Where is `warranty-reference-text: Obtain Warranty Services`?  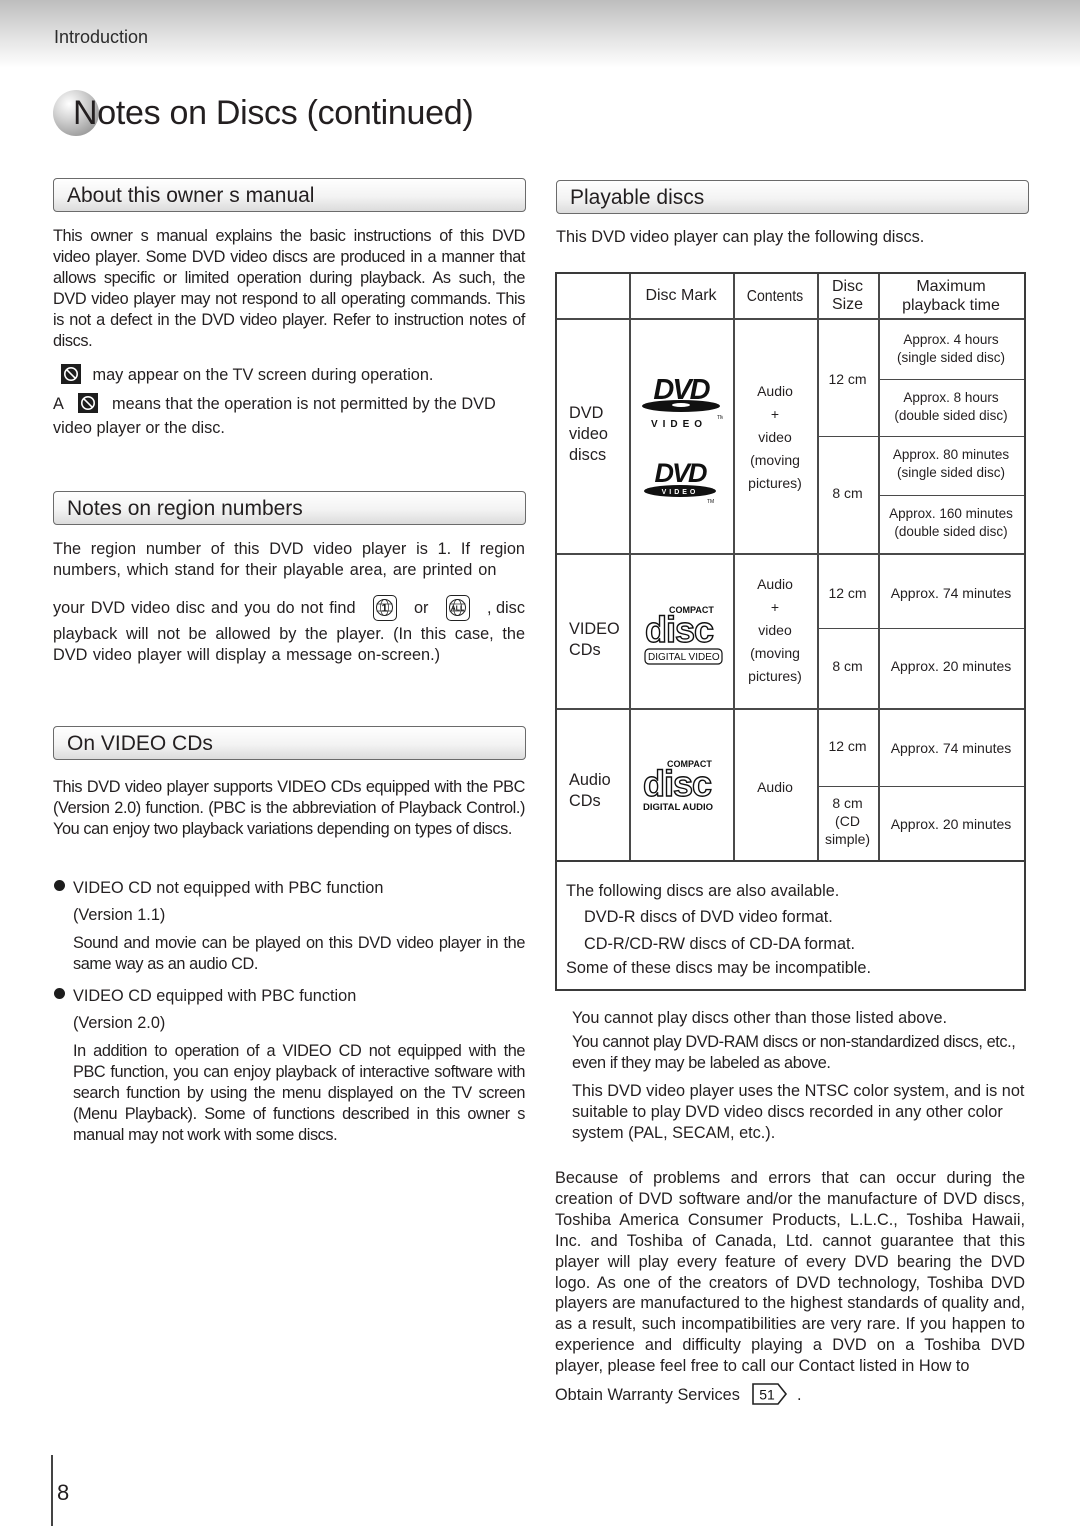
warranty-reference-text: Obtain Warranty Services is located at coordinates (647, 1395).